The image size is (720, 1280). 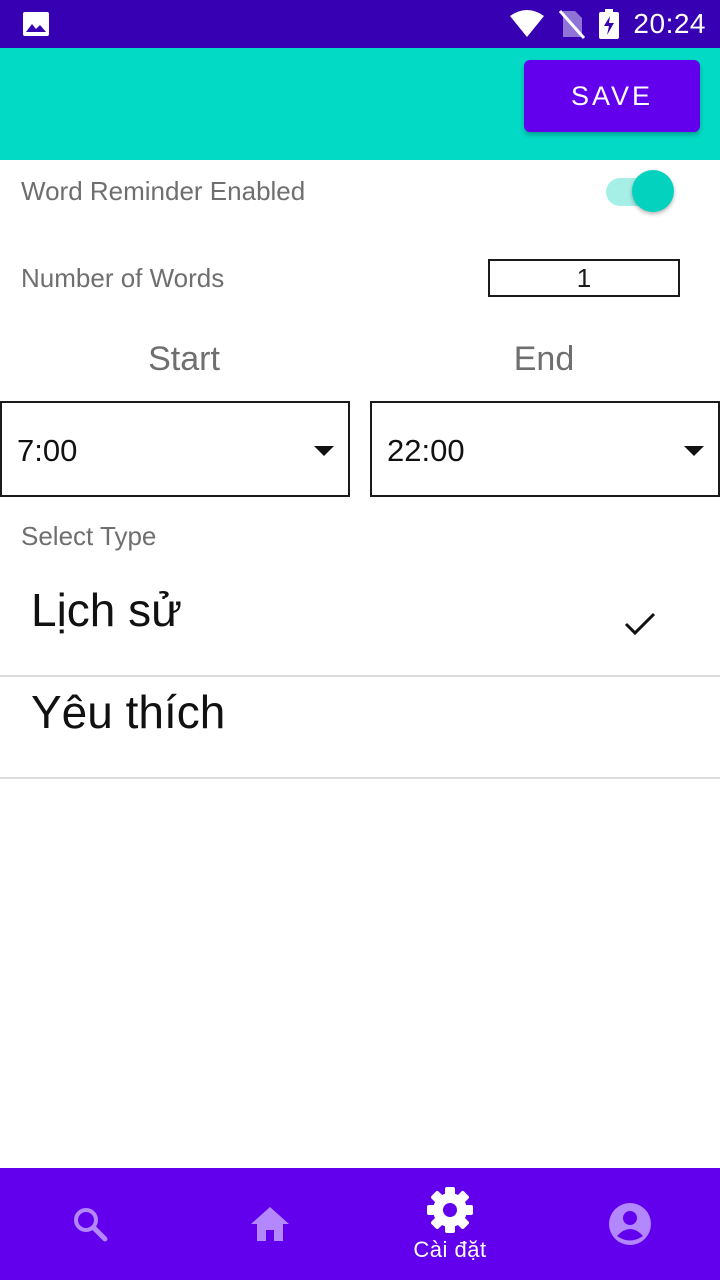 What do you see at coordinates (640, 624) in the screenshot?
I see `check-icon` at bounding box center [640, 624].